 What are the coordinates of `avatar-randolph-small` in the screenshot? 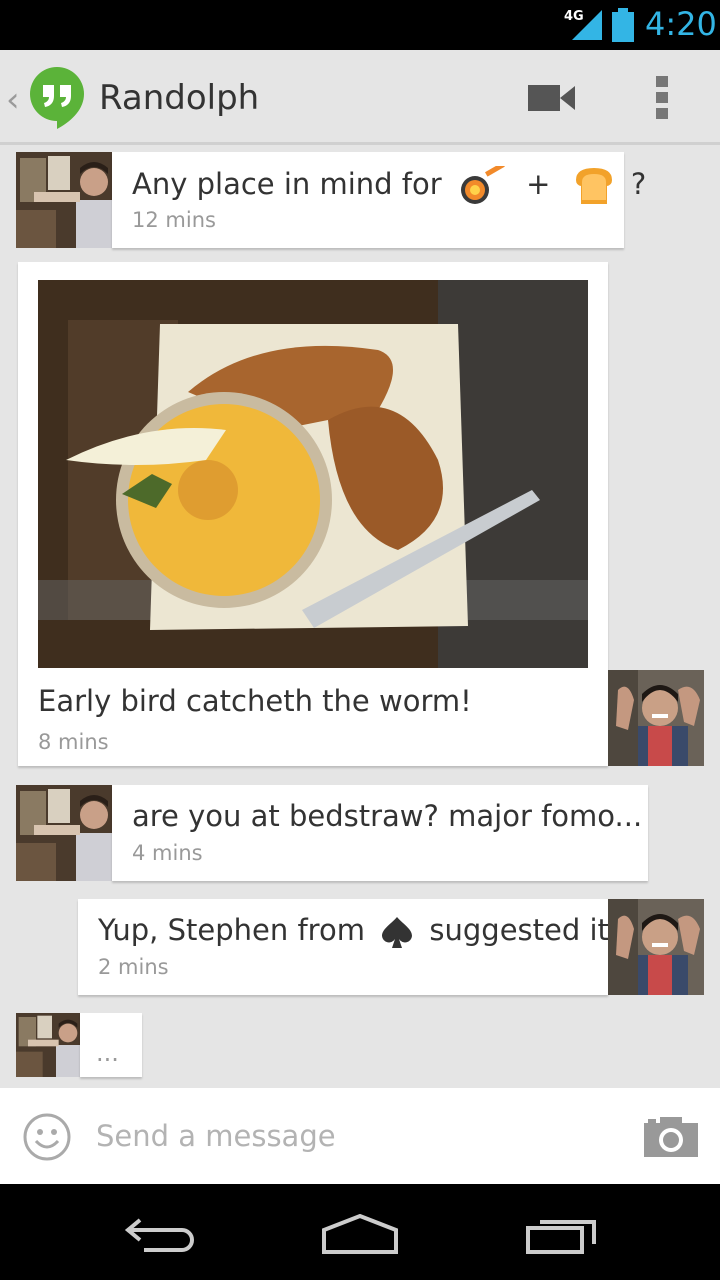 It's located at (48, 1045).